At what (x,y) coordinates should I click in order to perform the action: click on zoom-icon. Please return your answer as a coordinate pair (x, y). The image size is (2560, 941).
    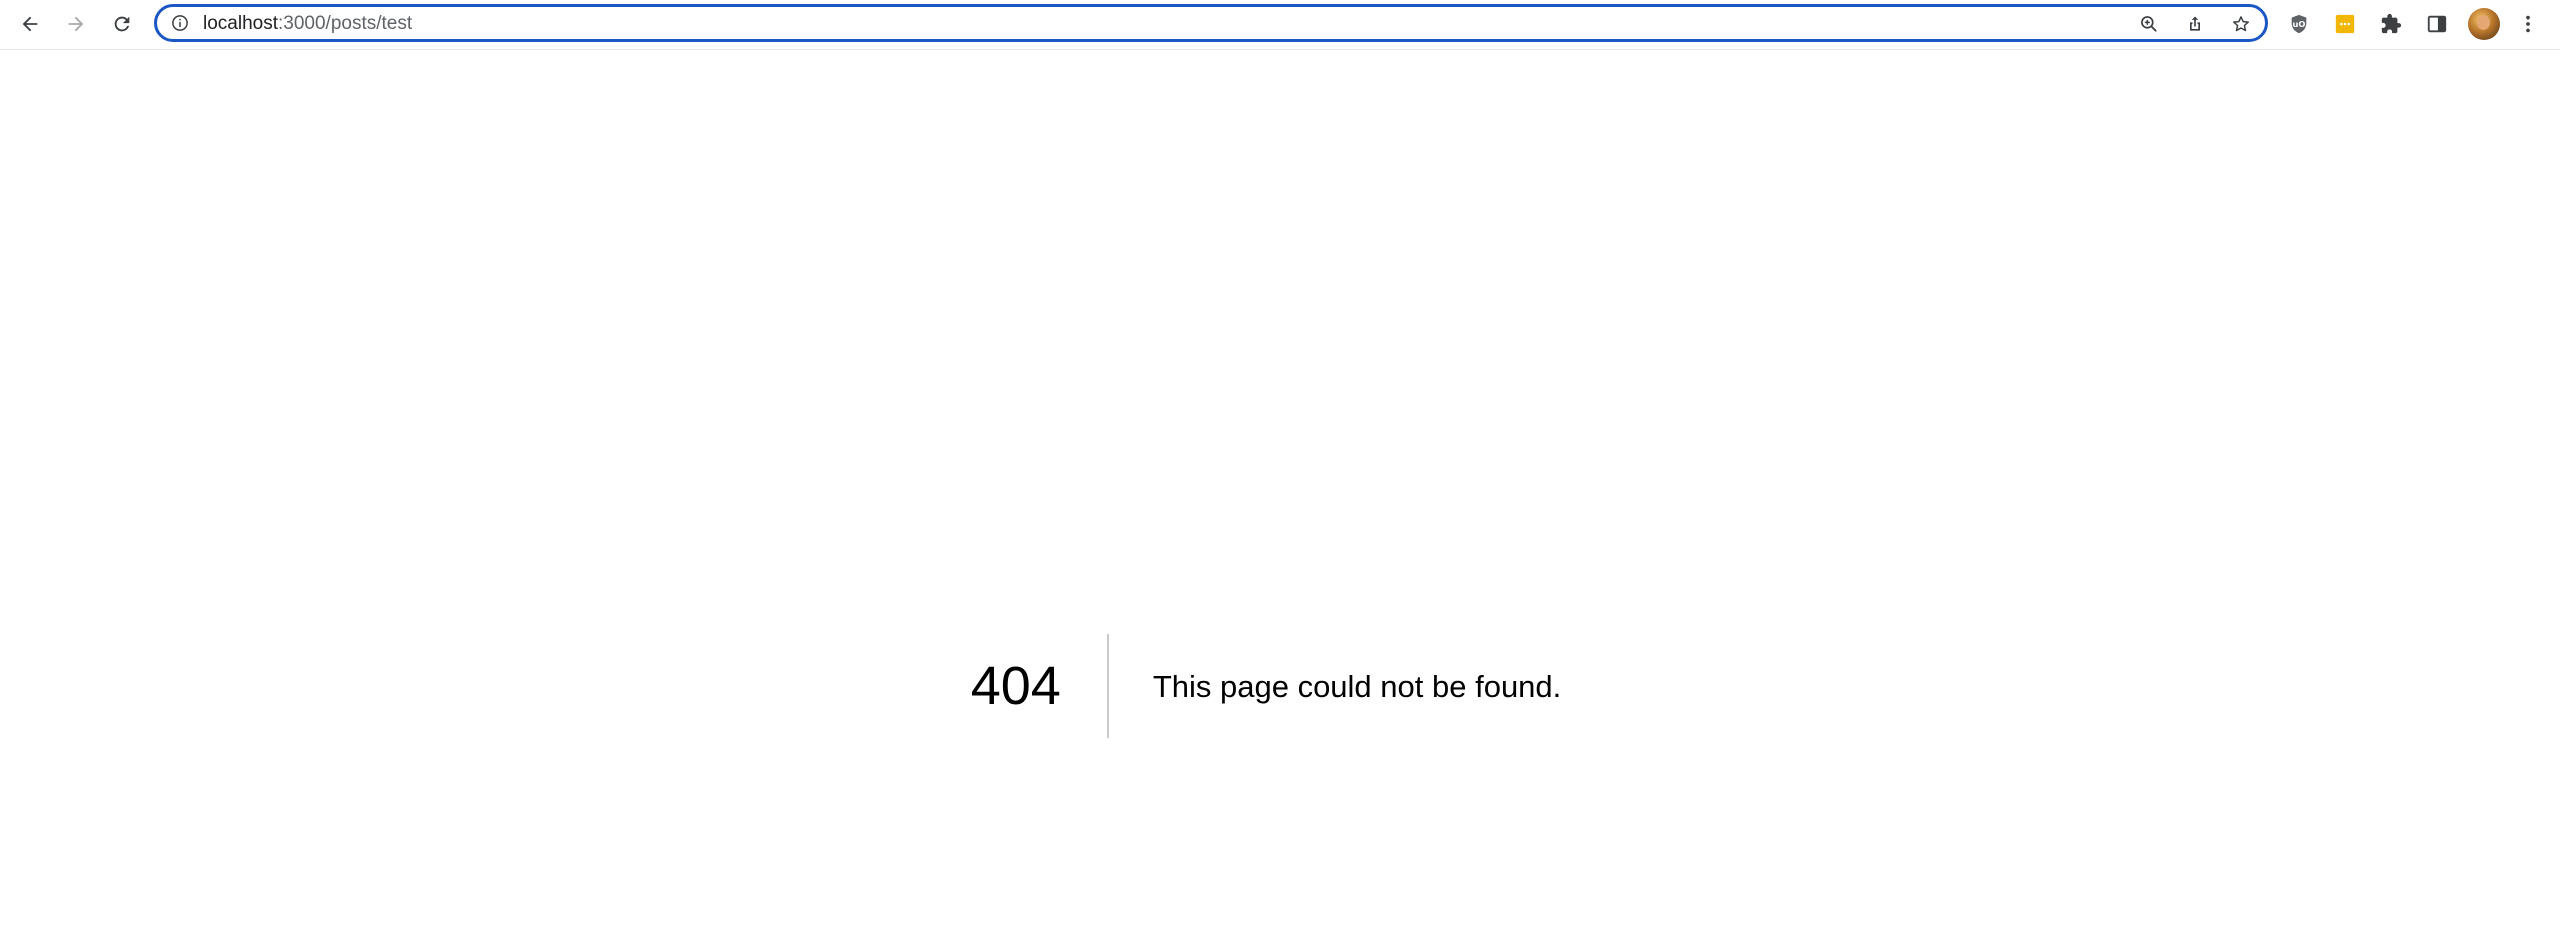
    Looking at the image, I should click on (2149, 24).